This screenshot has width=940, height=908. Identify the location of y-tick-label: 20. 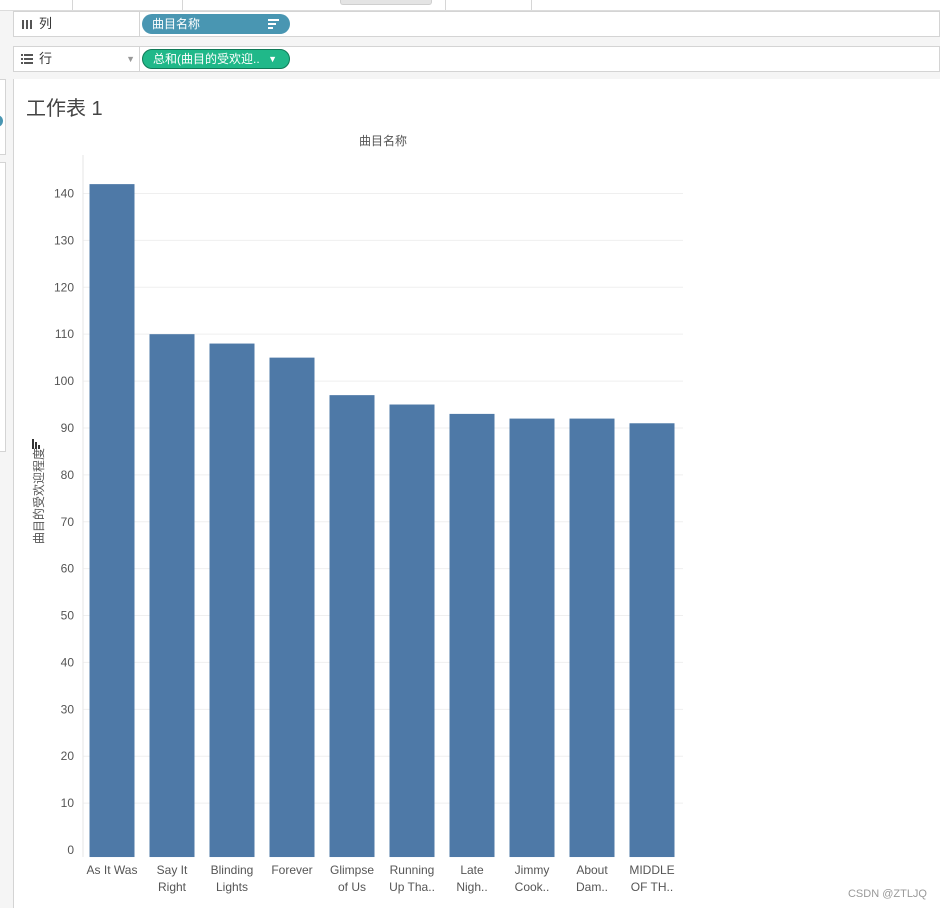
(68, 756).